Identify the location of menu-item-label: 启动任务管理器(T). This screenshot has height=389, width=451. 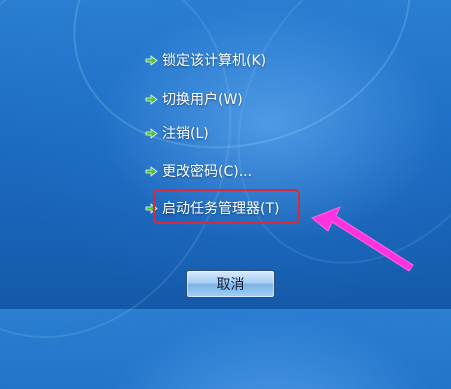
(221, 209).